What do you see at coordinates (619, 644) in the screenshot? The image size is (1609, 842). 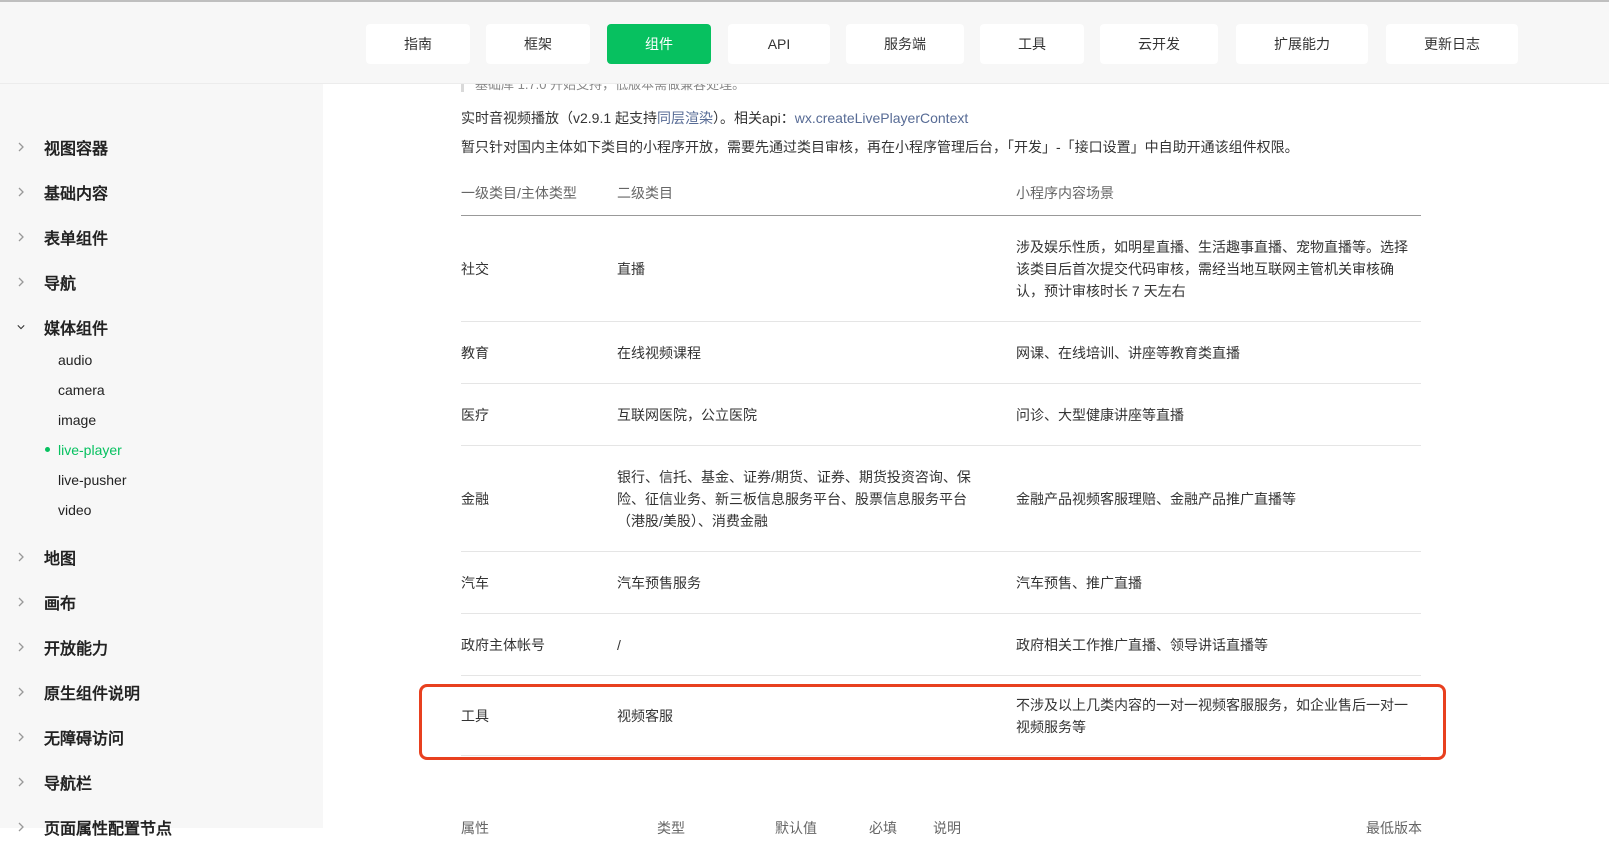 I see `cell-secondary-category: /` at bounding box center [619, 644].